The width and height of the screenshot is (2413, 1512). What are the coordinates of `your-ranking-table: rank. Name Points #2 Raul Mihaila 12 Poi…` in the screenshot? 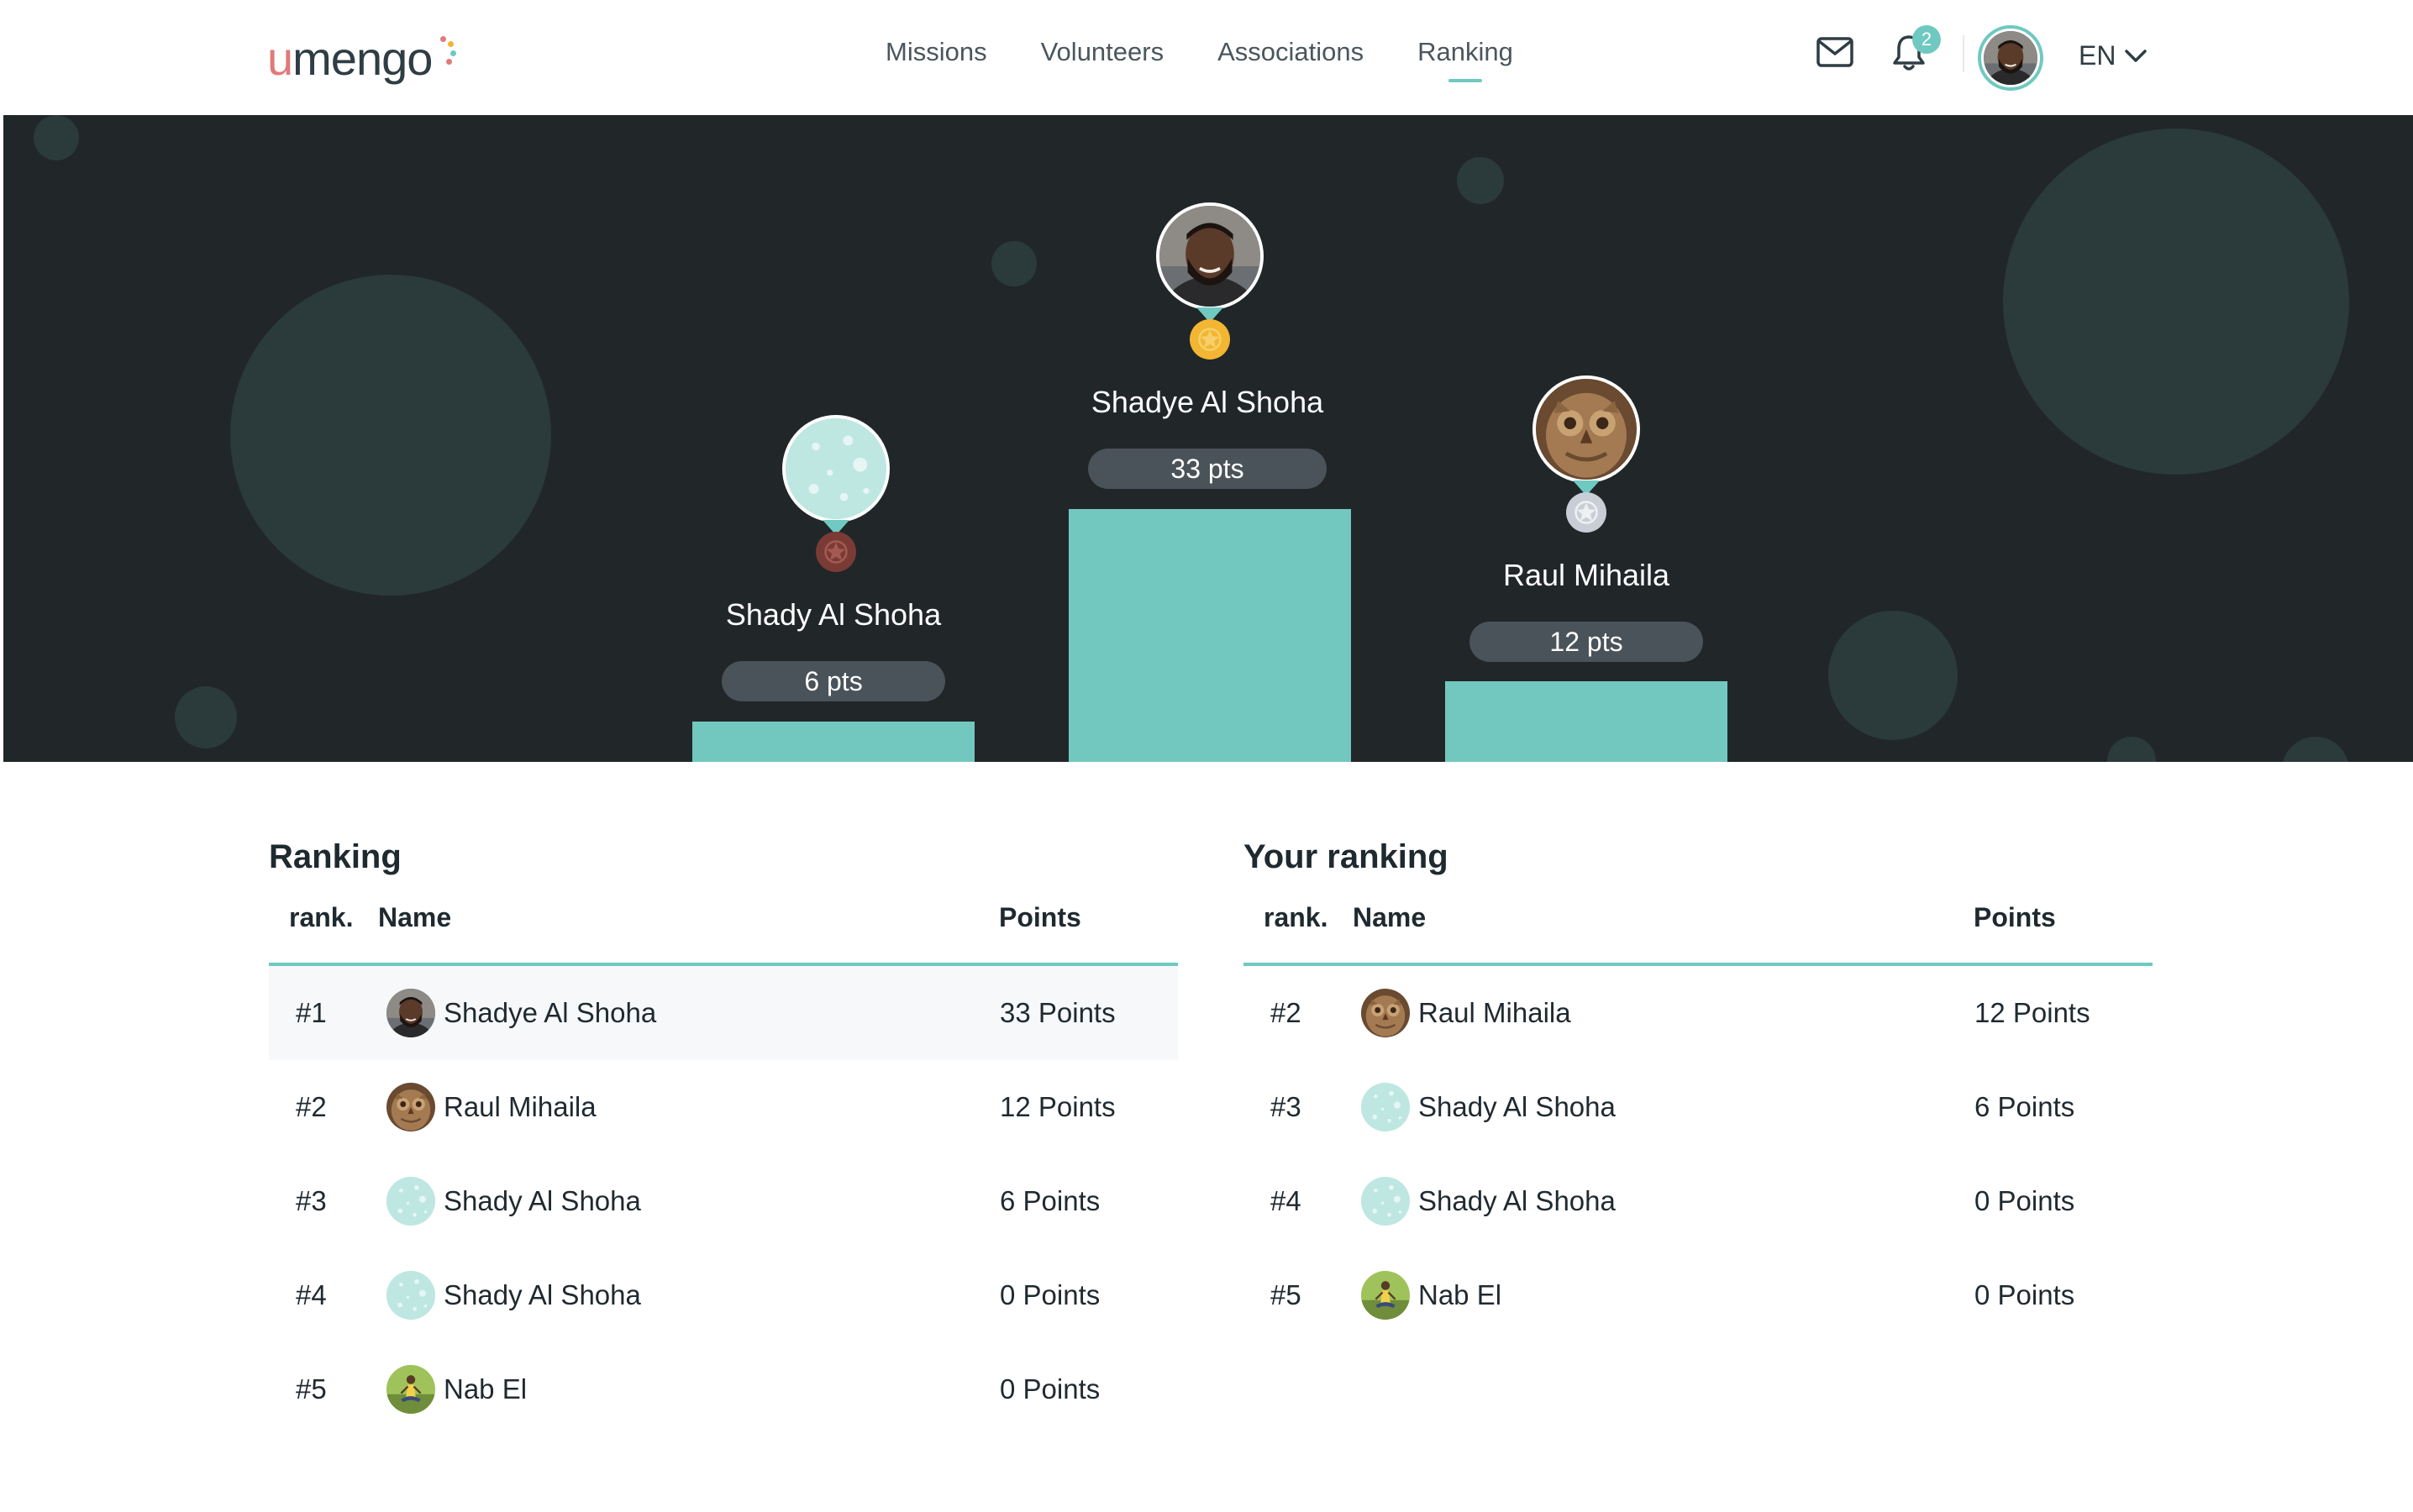 It's located at (1698, 1107).